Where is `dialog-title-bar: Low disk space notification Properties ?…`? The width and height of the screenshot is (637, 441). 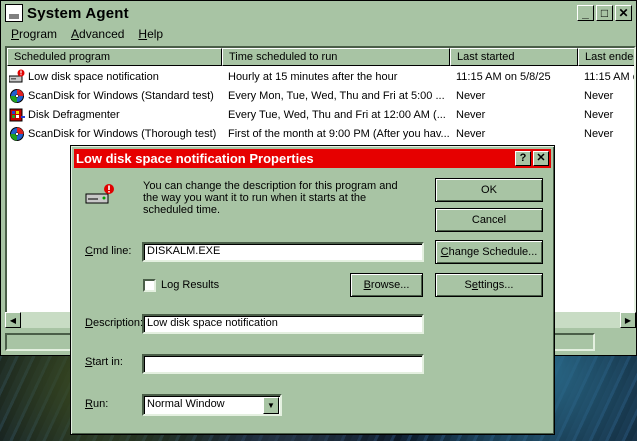
dialog-title-bar: Low disk space notification Properties ?… is located at coordinates (312, 158).